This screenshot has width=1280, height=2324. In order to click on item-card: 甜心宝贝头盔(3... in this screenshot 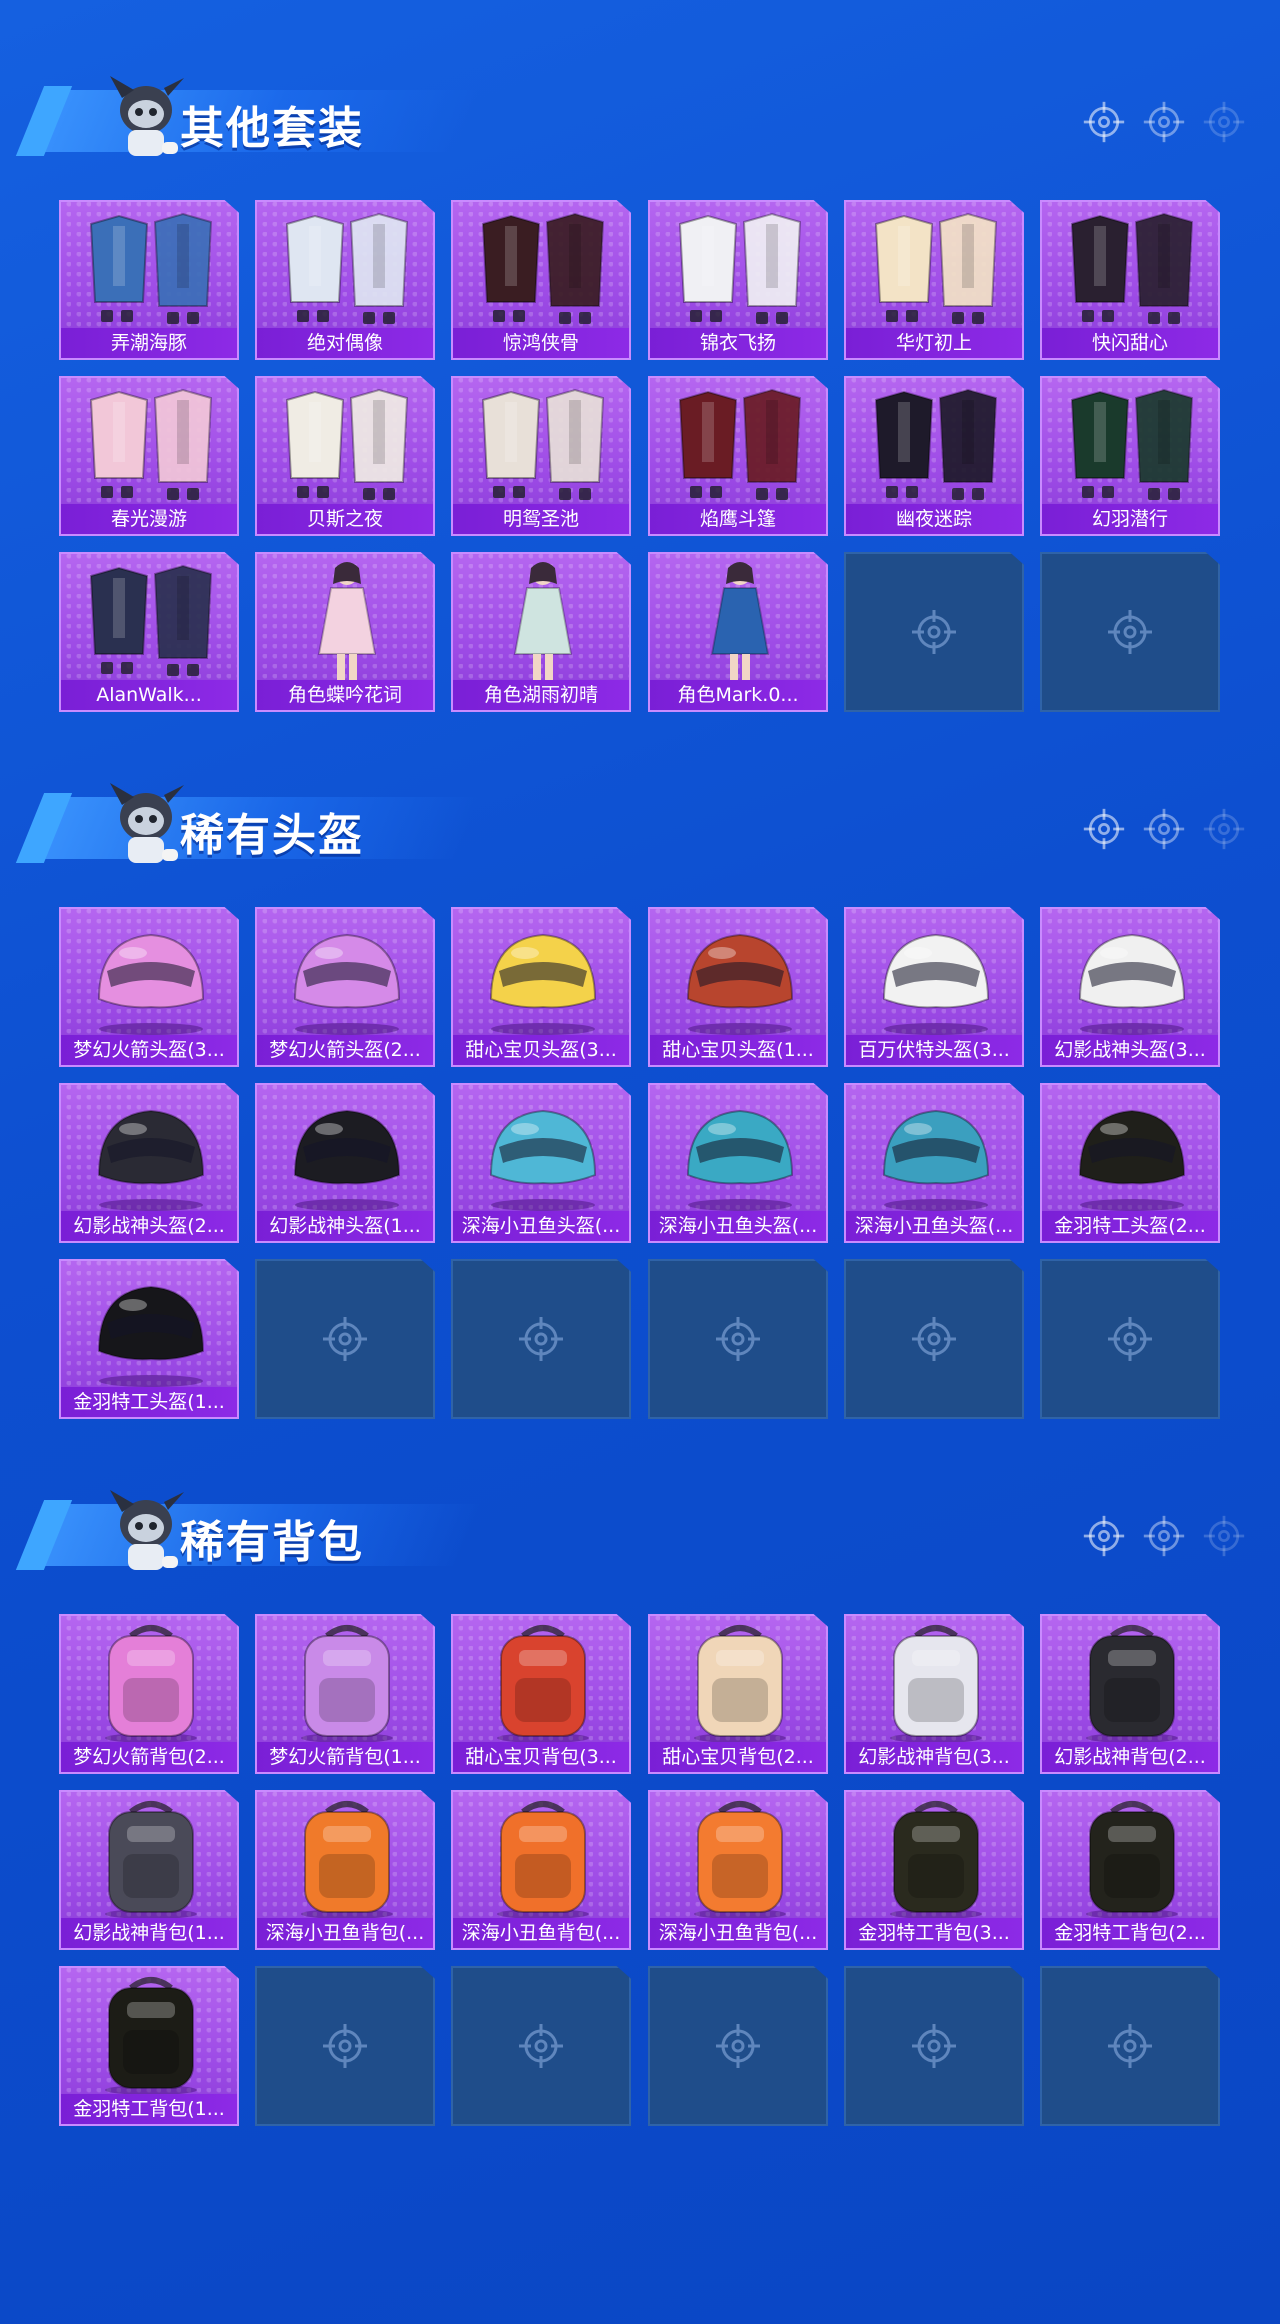, I will do `click(541, 987)`.